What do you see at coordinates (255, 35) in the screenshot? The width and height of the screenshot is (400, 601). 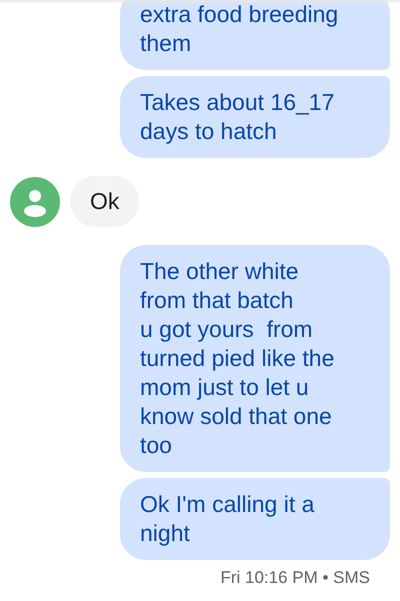 I see `message-bubble: extra food breeding them` at bounding box center [255, 35].